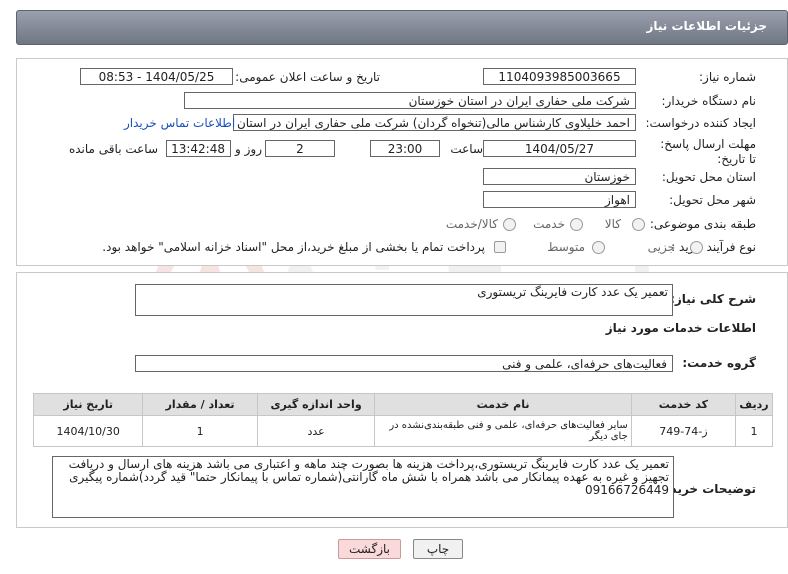 This screenshot has height=574, width=788. What do you see at coordinates (559, 176) in the screenshot?
I see `province-field: خوزستان` at bounding box center [559, 176].